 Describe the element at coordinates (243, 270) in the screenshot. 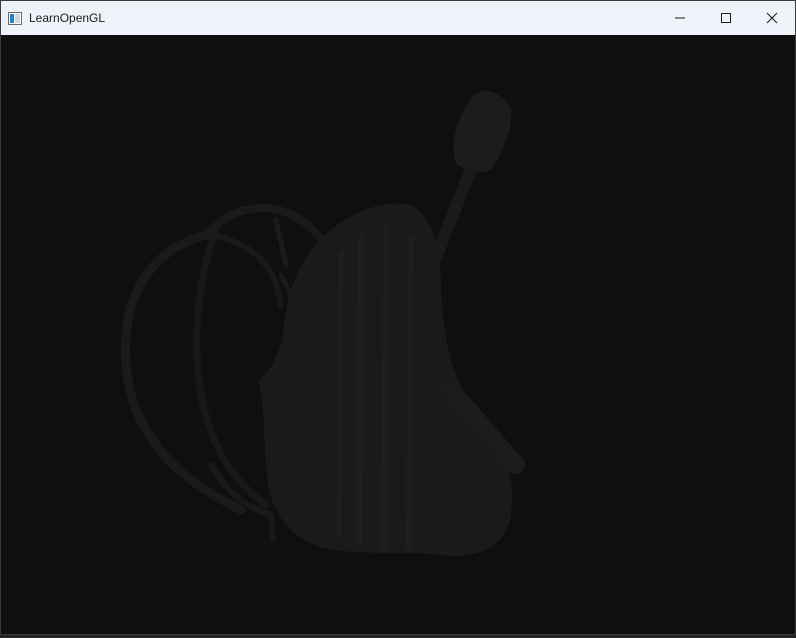

I see `backpack-strap-left` at that location.